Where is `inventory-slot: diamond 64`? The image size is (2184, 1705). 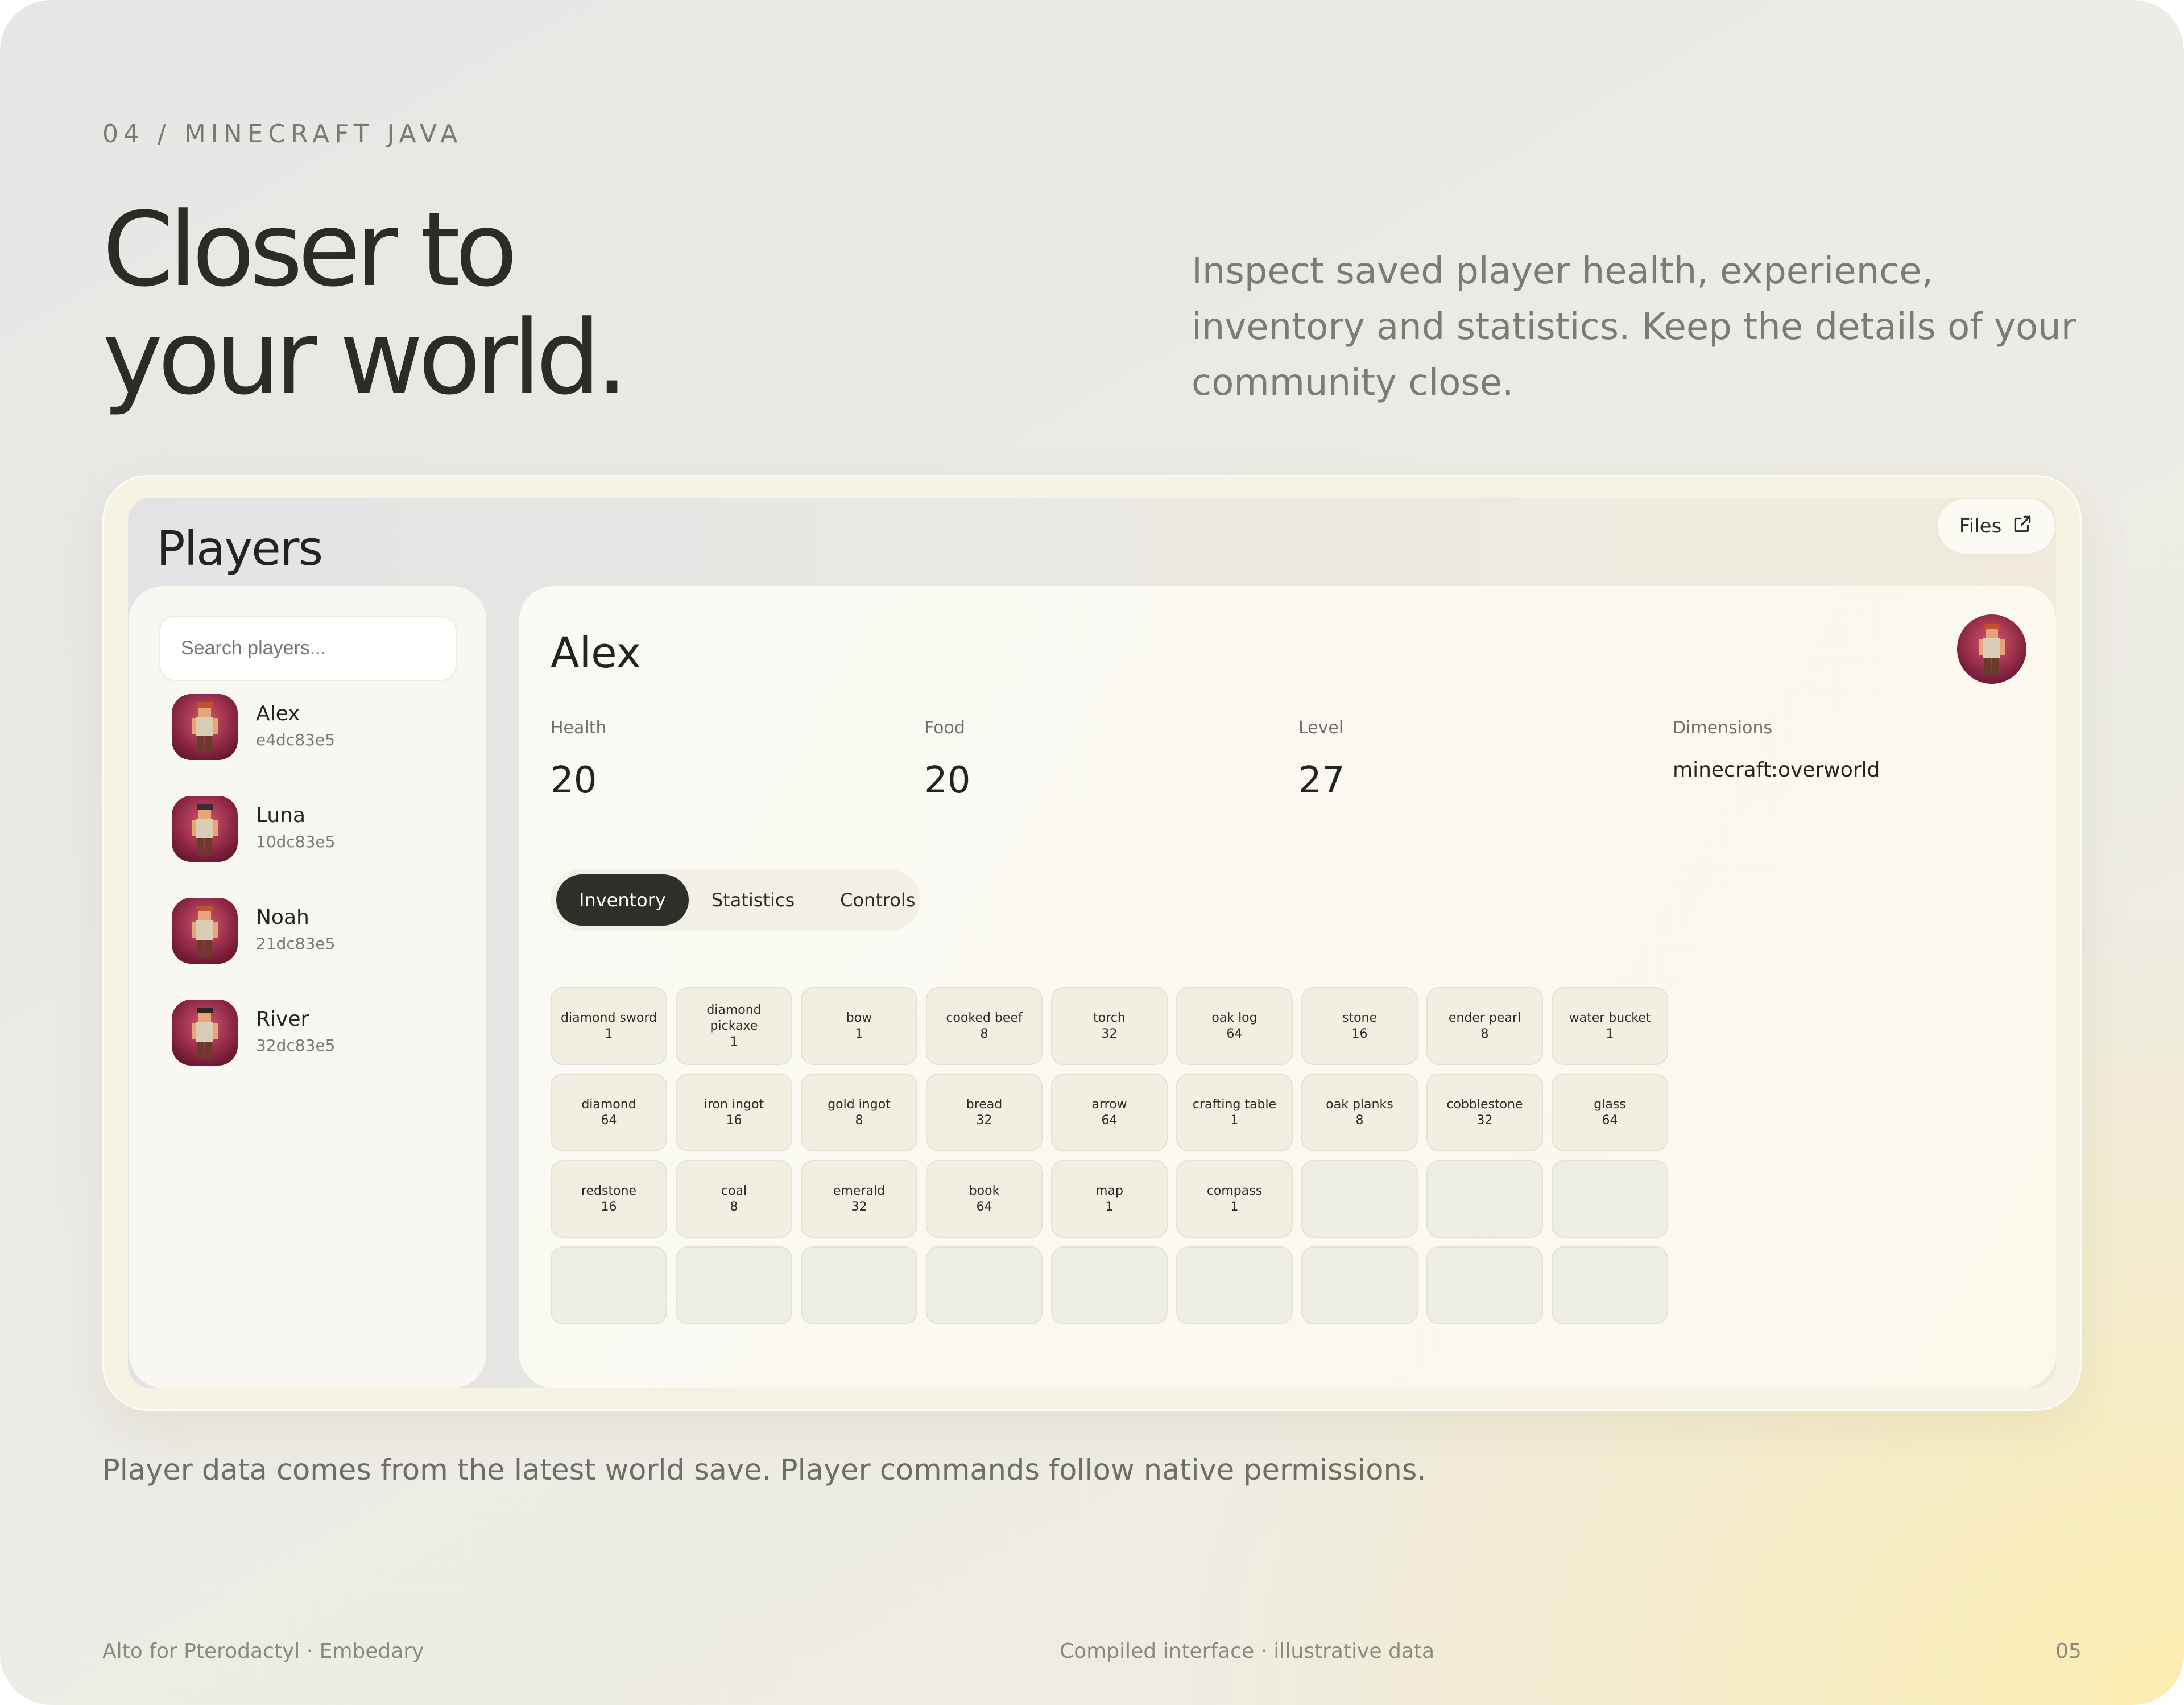
inventory-slot: diamond 64 is located at coordinates (609, 1112).